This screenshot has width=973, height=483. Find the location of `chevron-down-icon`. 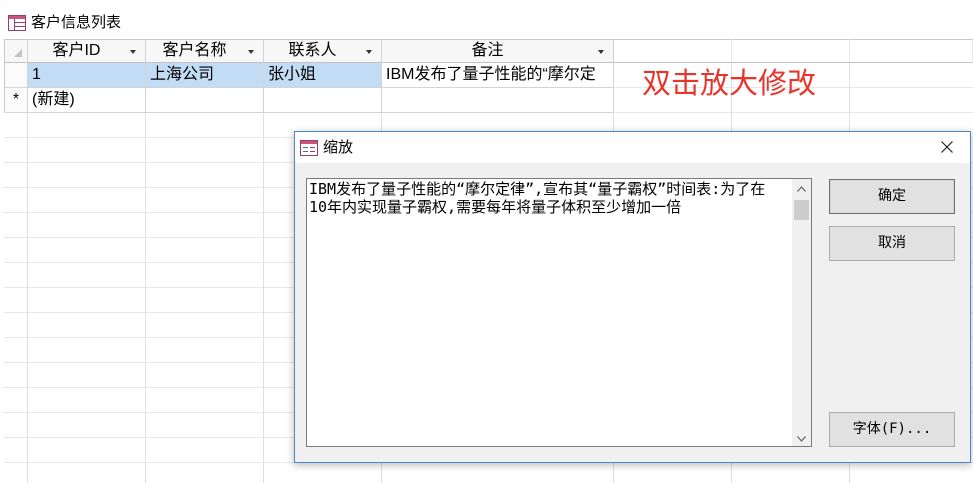

chevron-down-icon is located at coordinates (801, 439).